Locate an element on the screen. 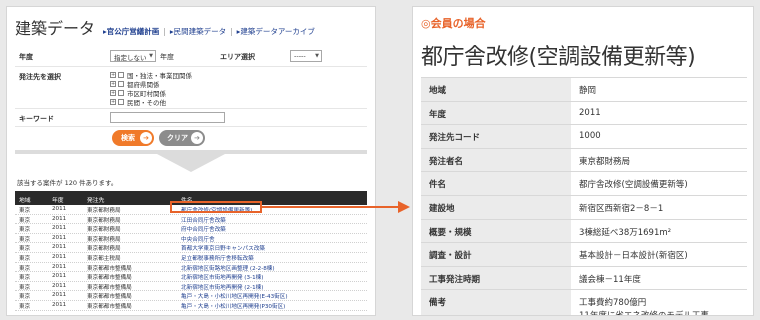  detail-row: 地域 静岡 is located at coordinates (584, 90).